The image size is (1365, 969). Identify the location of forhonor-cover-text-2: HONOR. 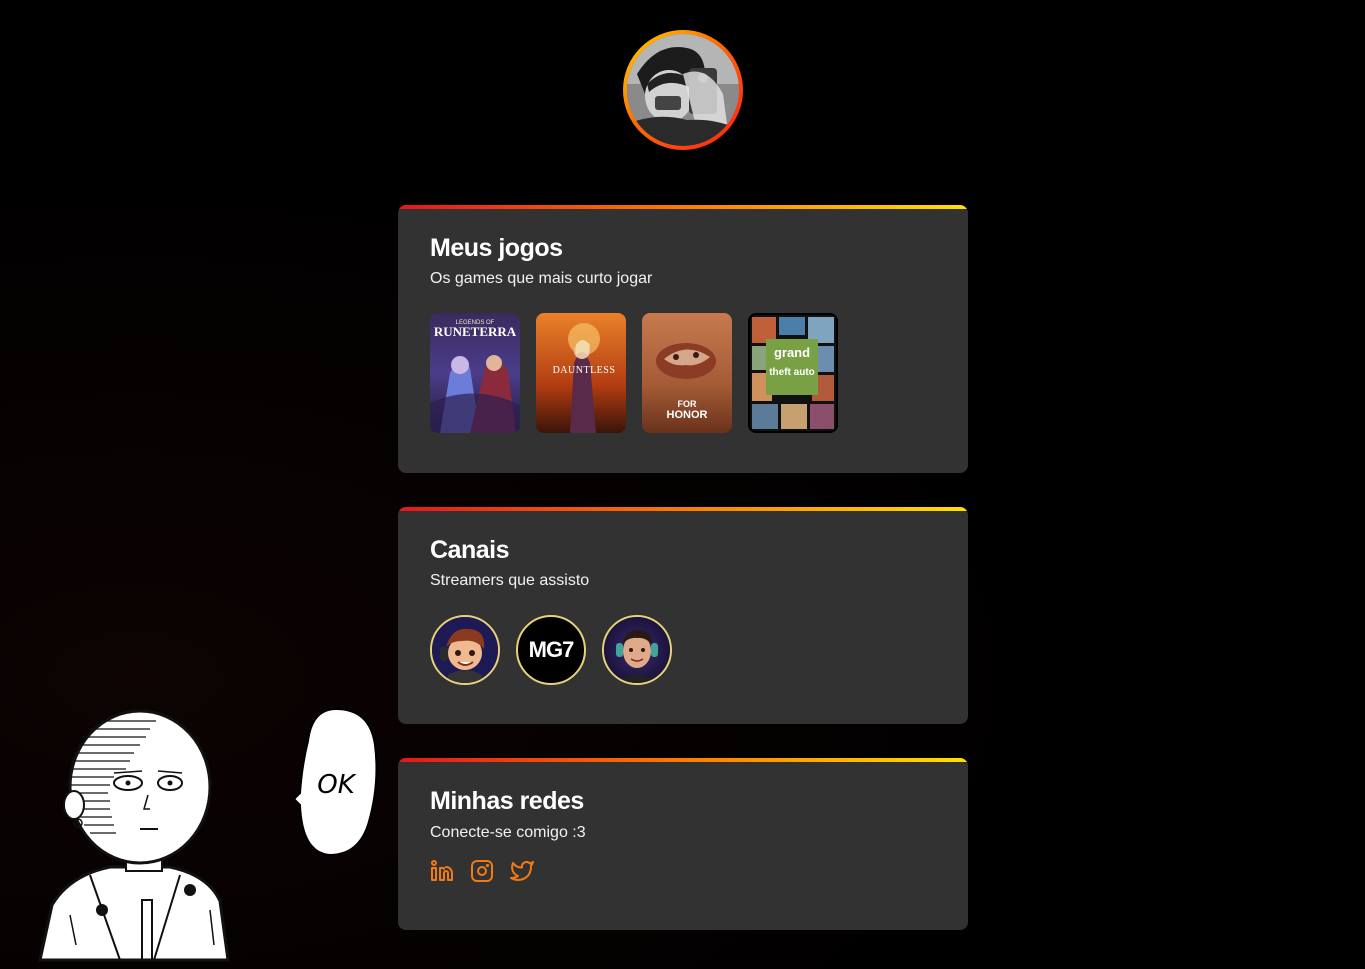
(687, 415).